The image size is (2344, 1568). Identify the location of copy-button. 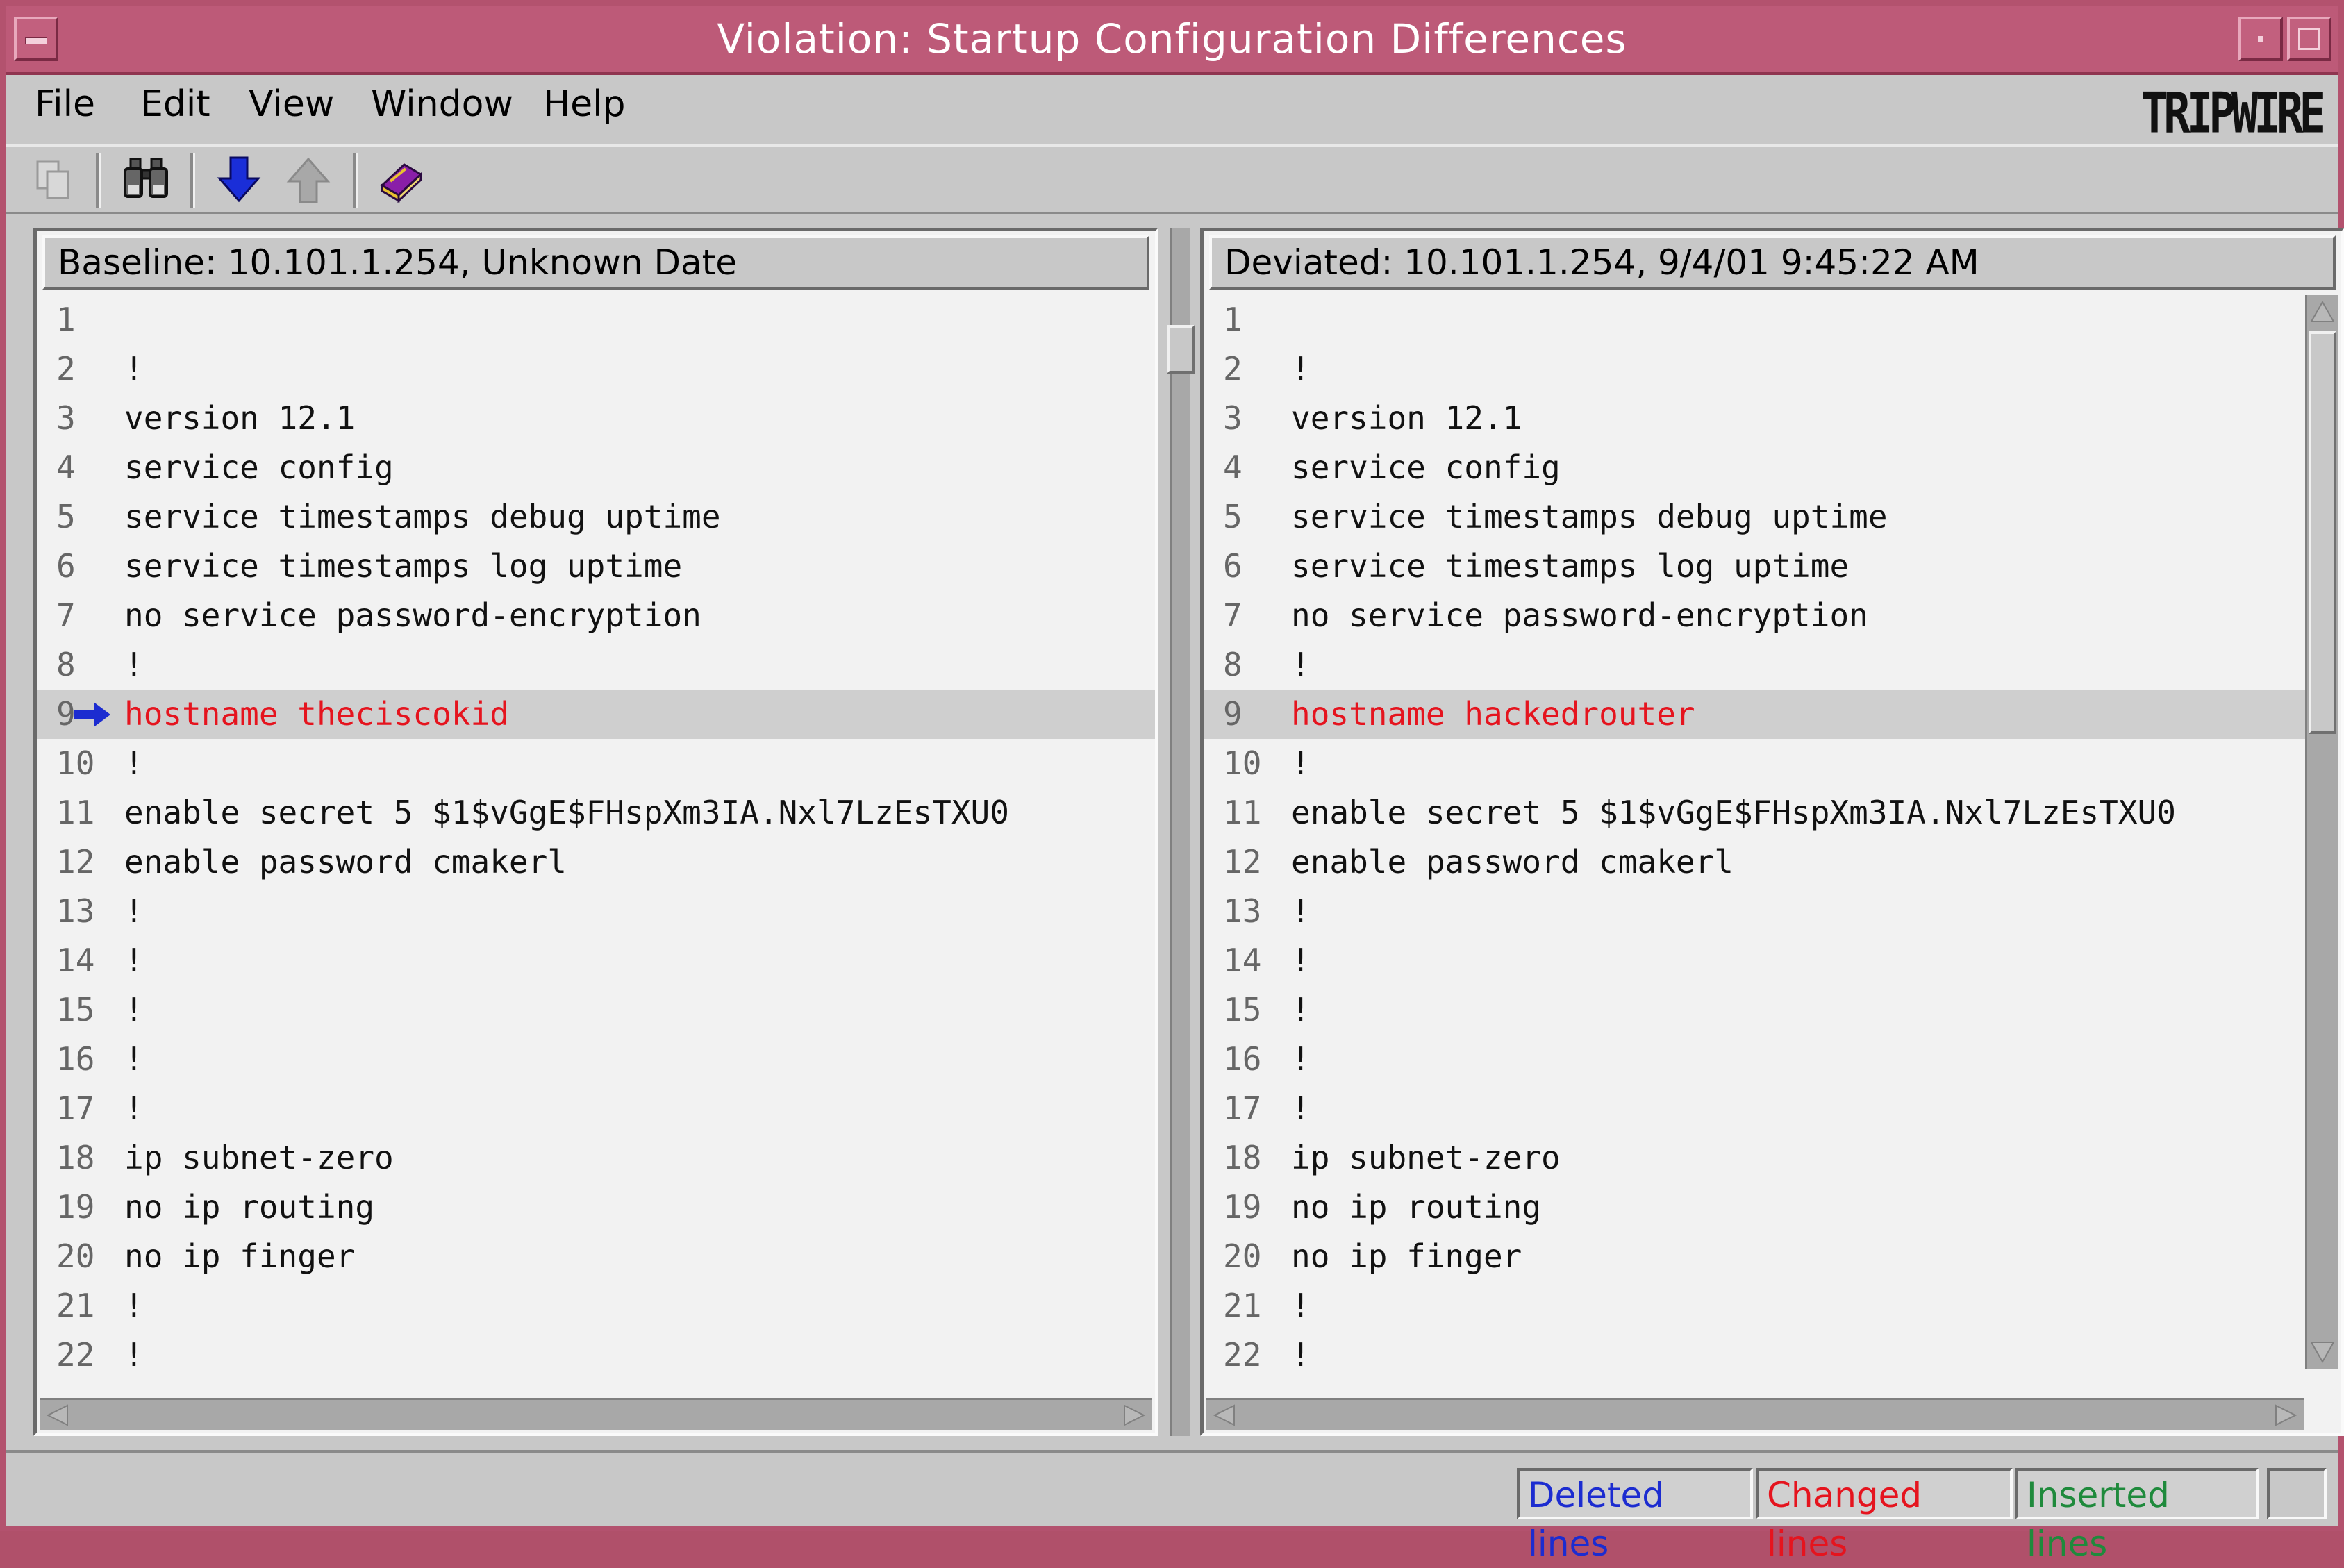
(54, 180).